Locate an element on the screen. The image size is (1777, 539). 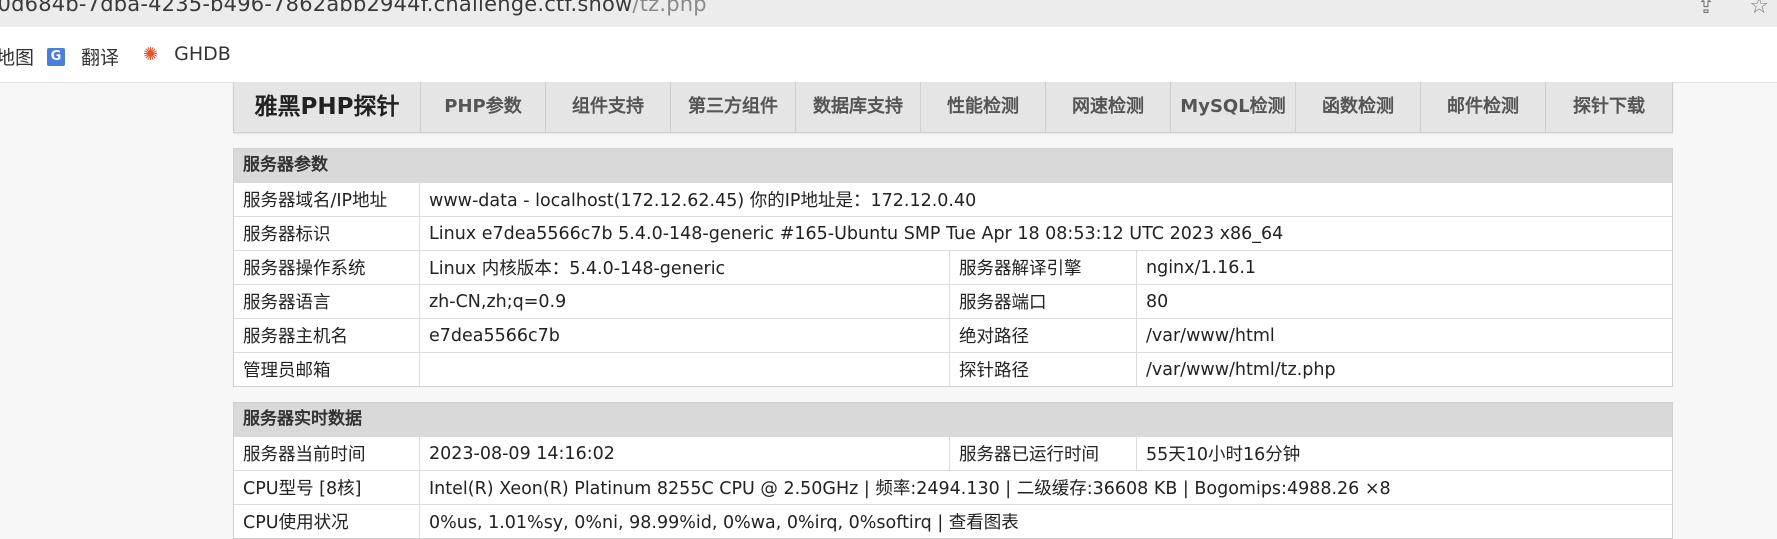
nav-database: 数据库支持 is located at coordinates (858, 107).